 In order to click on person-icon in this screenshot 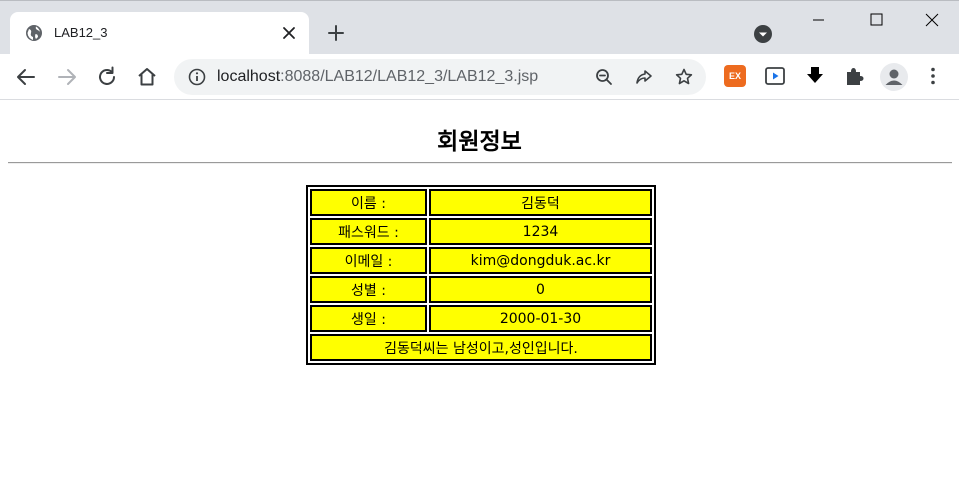, I will do `click(894, 77)`.